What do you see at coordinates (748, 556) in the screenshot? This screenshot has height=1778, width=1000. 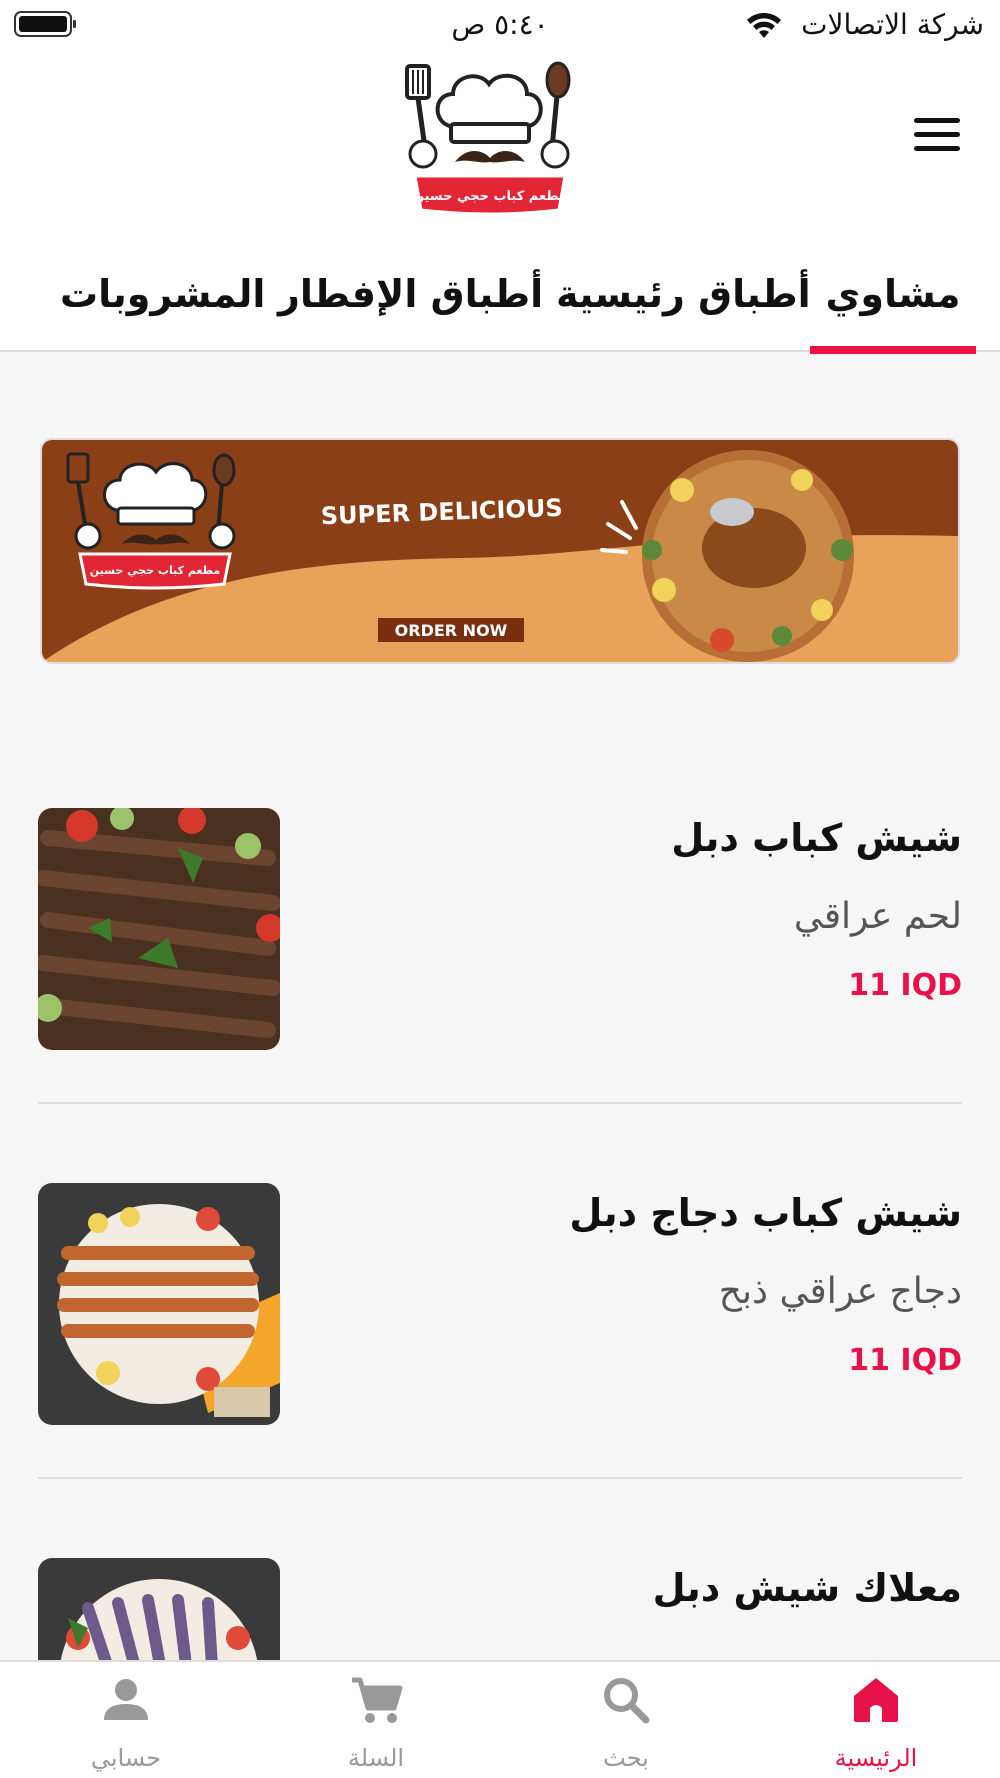 I see `food-plate-image` at bounding box center [748, 556].